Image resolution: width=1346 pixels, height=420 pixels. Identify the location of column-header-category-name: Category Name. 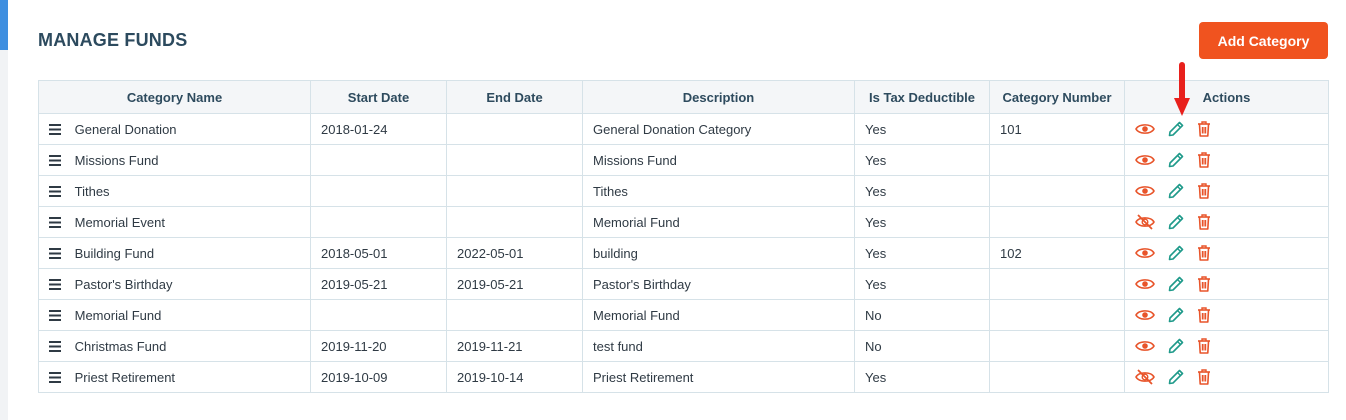
(174, 97).